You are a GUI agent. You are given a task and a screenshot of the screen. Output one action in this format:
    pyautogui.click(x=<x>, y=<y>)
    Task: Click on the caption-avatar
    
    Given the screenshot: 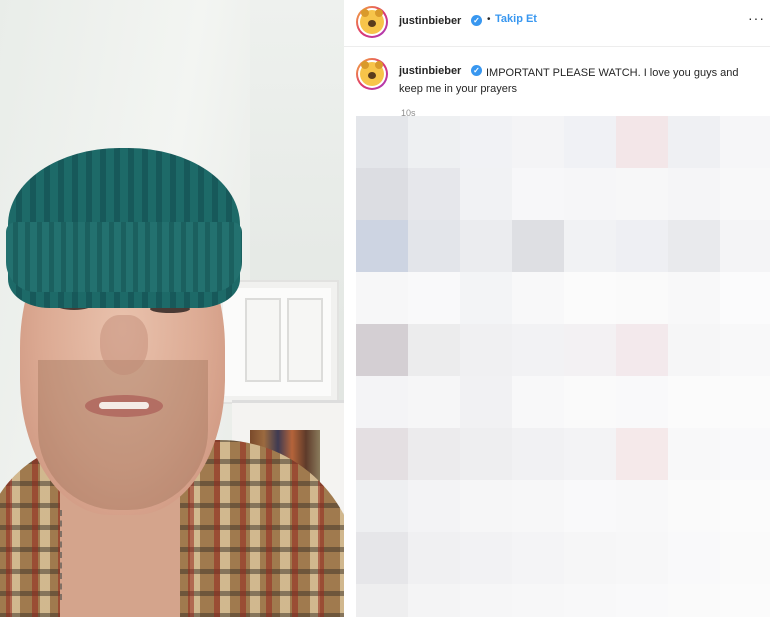 What is the action you would take?
    pyautogui.click(x=372, y=74)
    